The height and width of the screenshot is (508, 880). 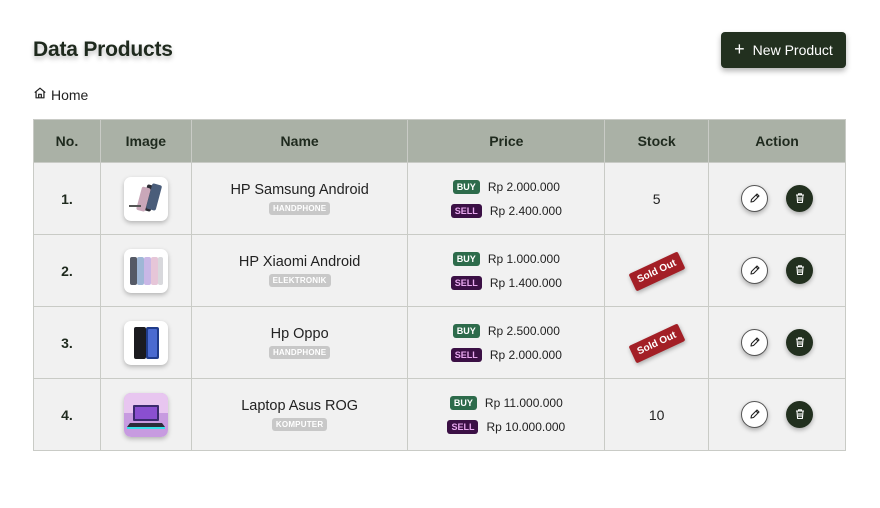 I want to click on row-name-cell: HP Samsung Android HANDPHONE, so click(x=299, y=198).